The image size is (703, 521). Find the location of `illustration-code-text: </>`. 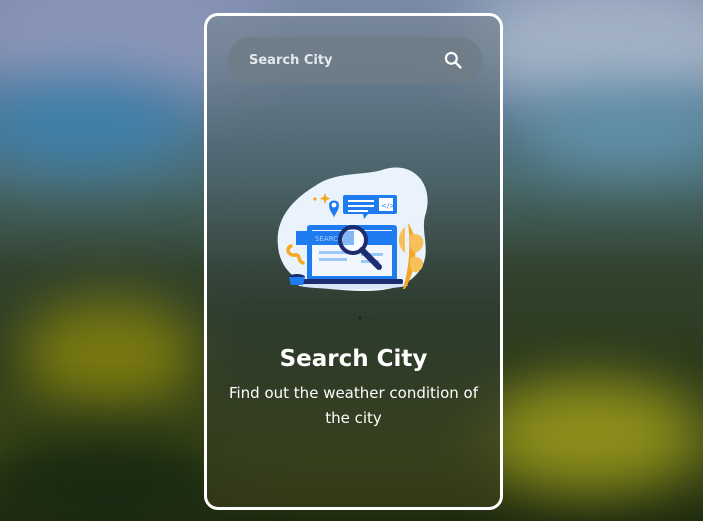

illustration-code-text: </> is located at coordinates (388, 206).